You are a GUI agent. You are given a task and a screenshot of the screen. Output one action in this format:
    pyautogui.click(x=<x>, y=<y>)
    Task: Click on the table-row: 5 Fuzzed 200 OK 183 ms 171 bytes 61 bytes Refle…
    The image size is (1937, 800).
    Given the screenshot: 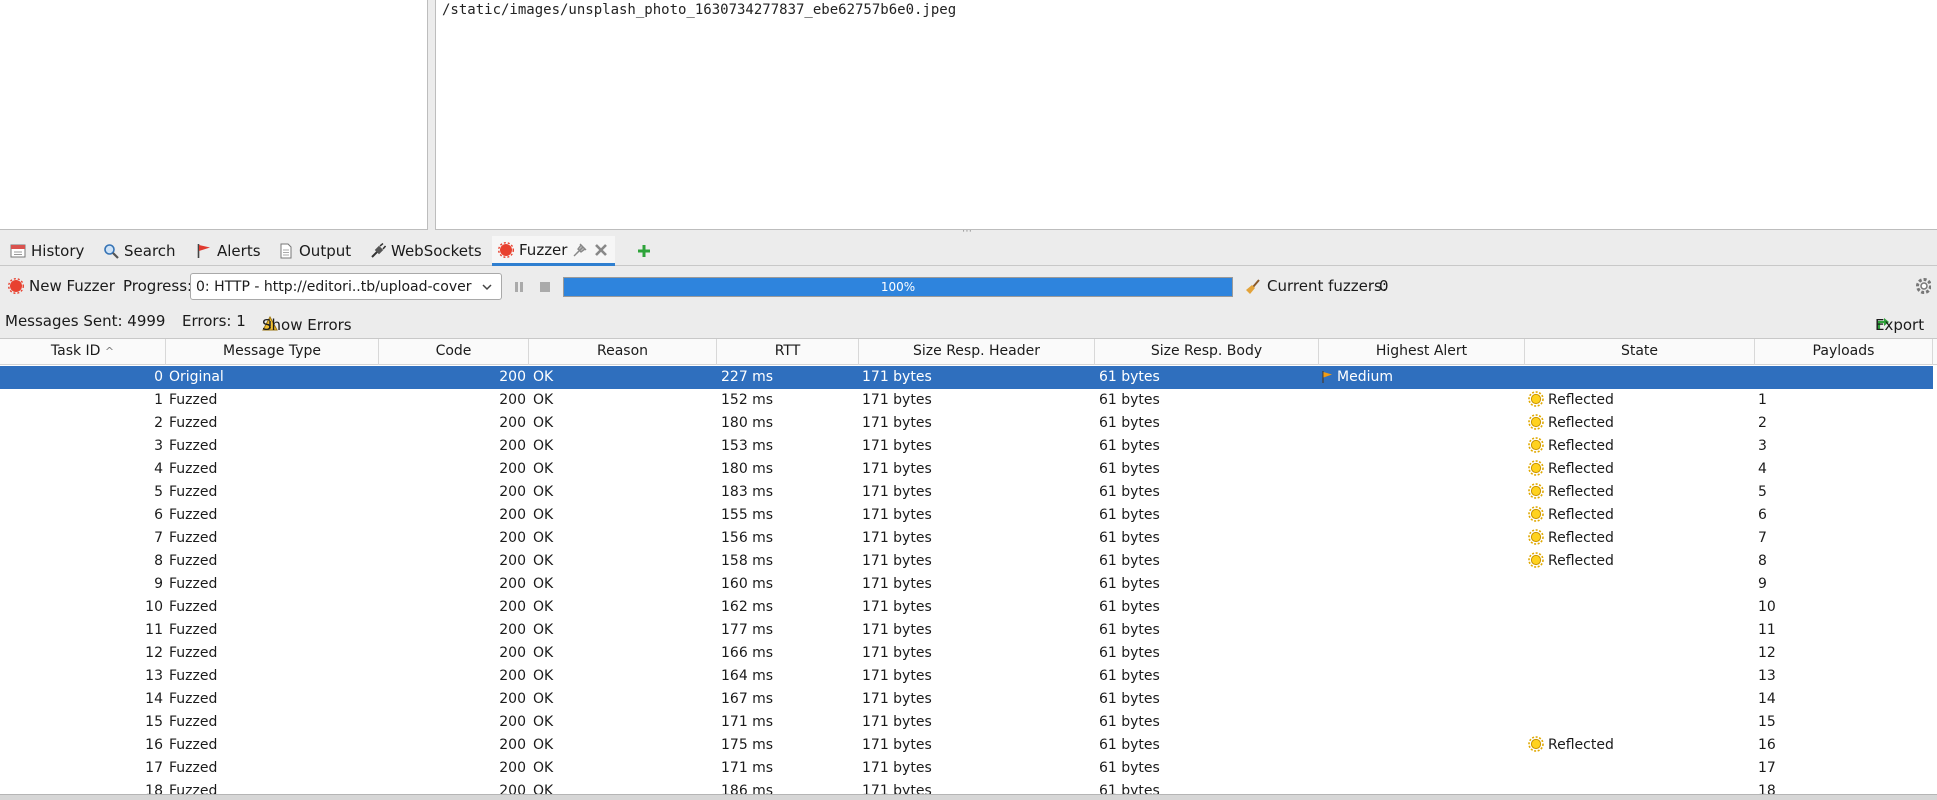 What is the action you would take?
    pyautogui.click(x=966, y=492)
    